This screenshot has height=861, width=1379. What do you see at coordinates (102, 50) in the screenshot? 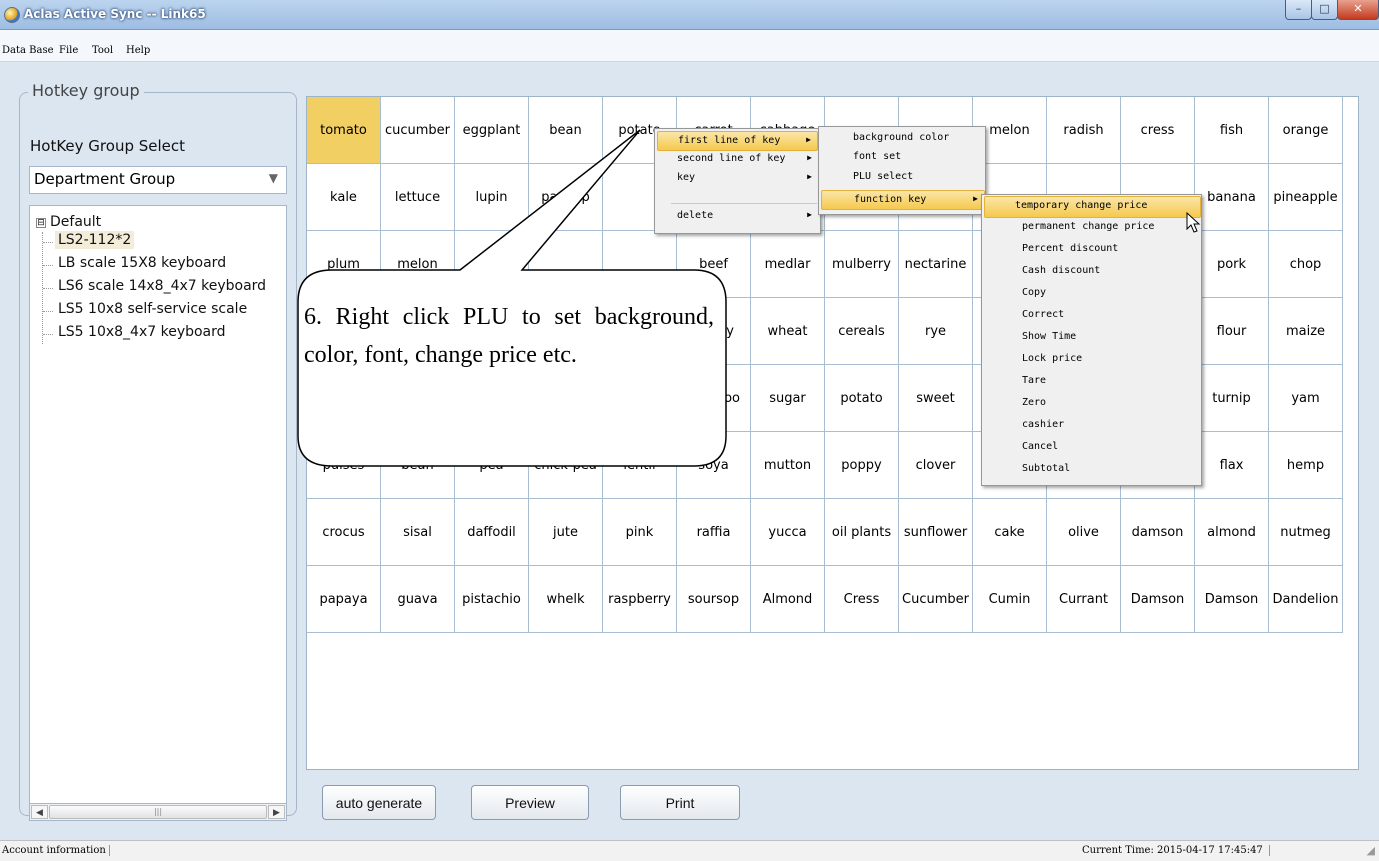
I see `menu-tool: Tool` at bounding box center [102, 50].